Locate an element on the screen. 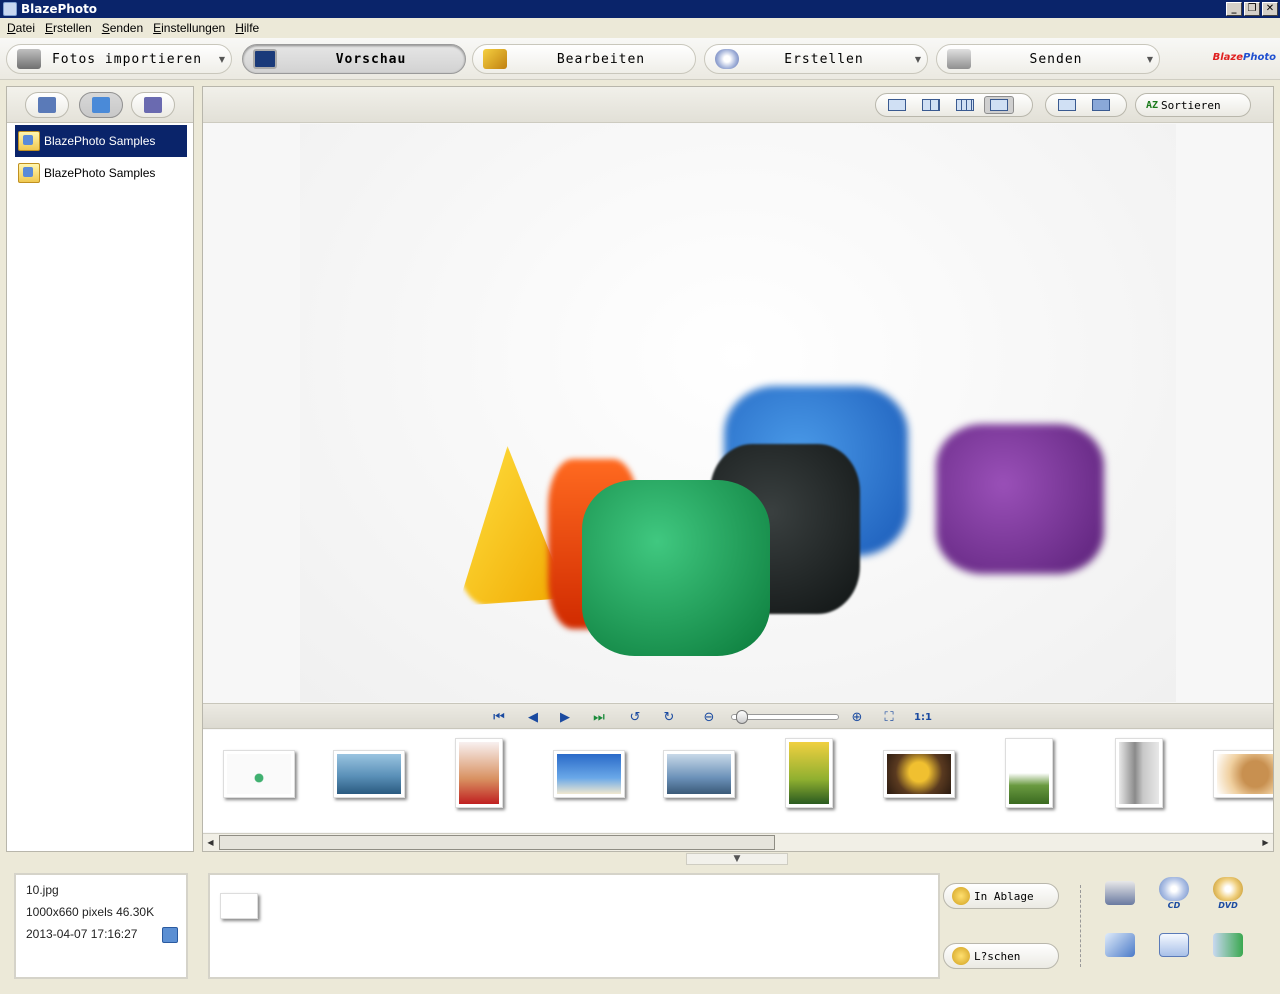  delete-icon is located at coordinates (961, 956).